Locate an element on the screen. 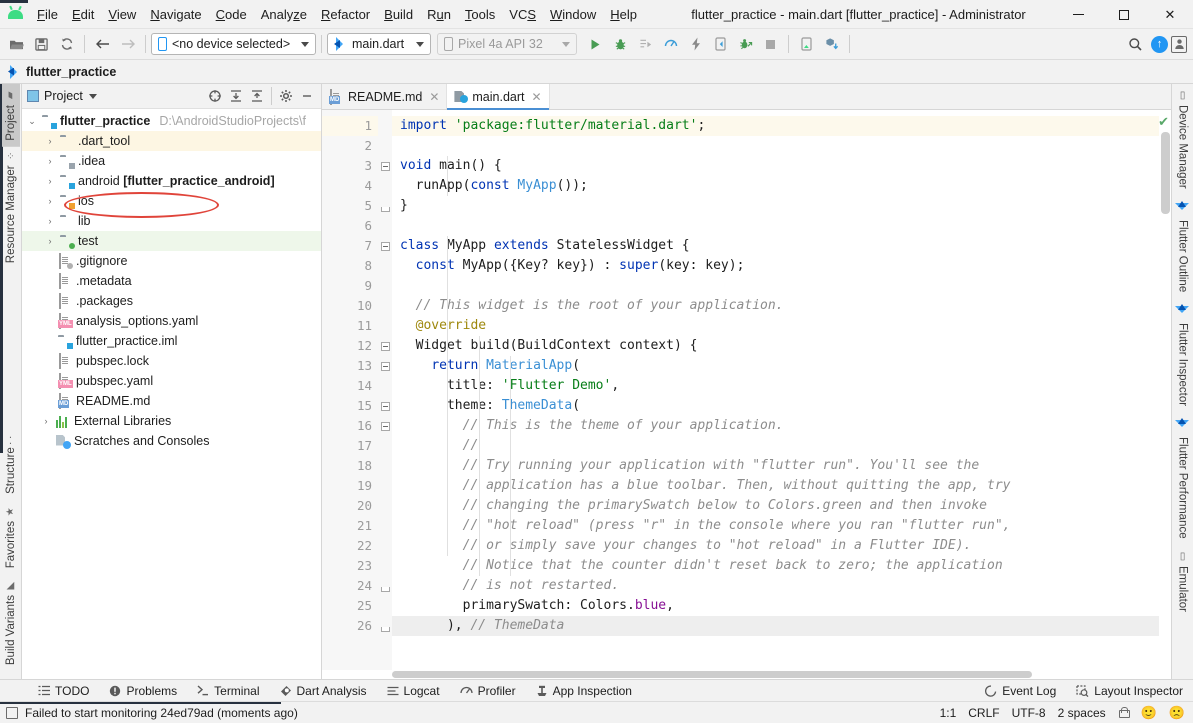 The image size is (1193, 723). menu-tools: Tools is located at coordinates (480, 14).